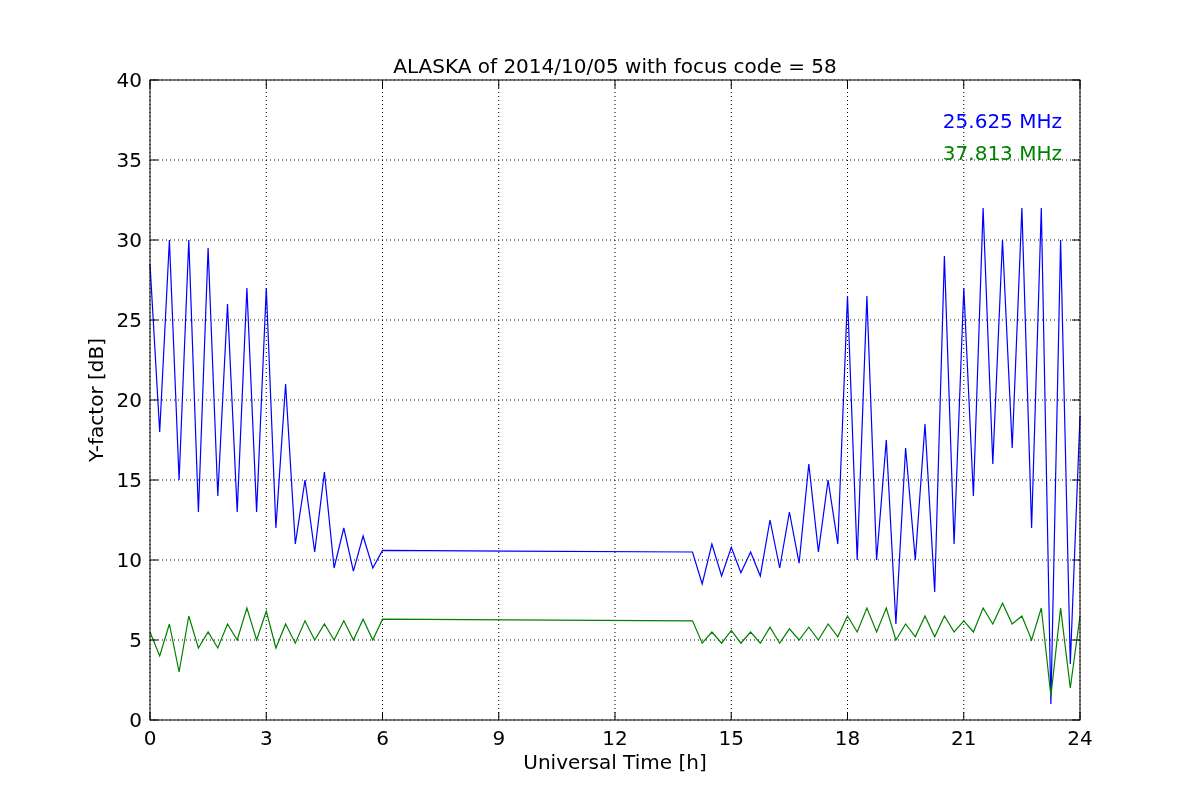 This screenshot has height=800, width=1200. What do you see at coordinates (129, 560) in the screenshot?
I see `y-tick-label: 10` at bounding box center [129, 560].